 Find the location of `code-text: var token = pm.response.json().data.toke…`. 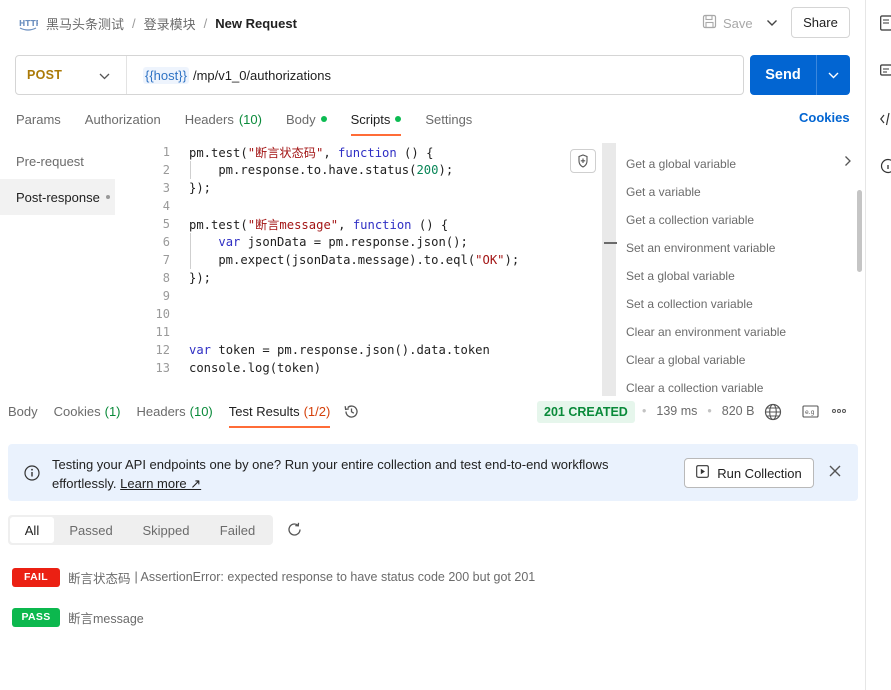

code-text: var token = pm.response.json().data.toke… is located at coordinates (339, 350).